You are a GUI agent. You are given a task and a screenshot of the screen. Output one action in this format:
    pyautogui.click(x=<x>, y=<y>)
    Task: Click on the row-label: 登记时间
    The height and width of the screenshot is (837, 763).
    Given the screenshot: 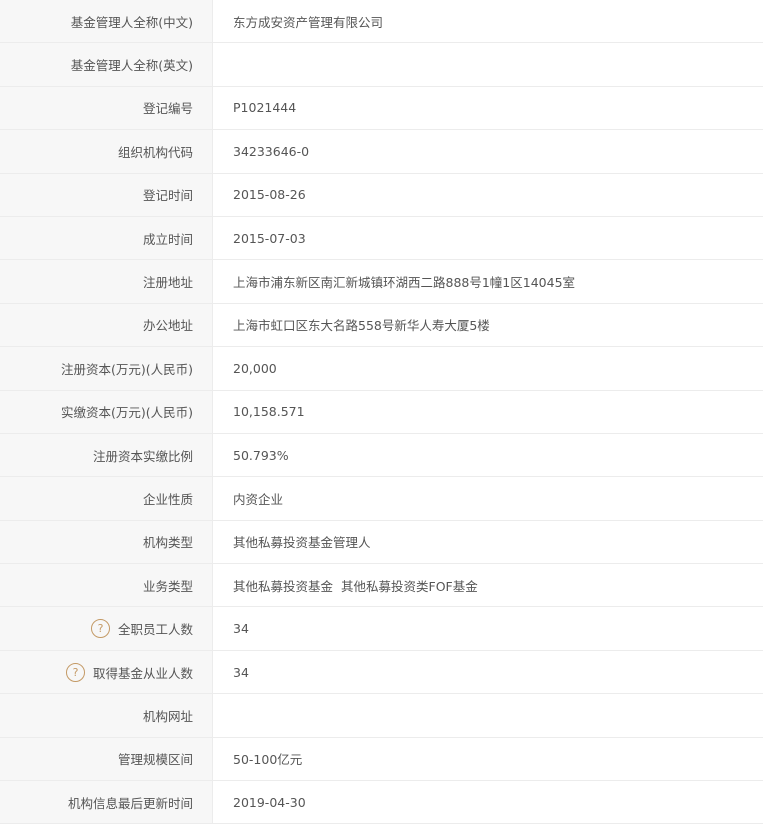 What is the action you would take?
    pyautogui.click(x=167, y=196)
    